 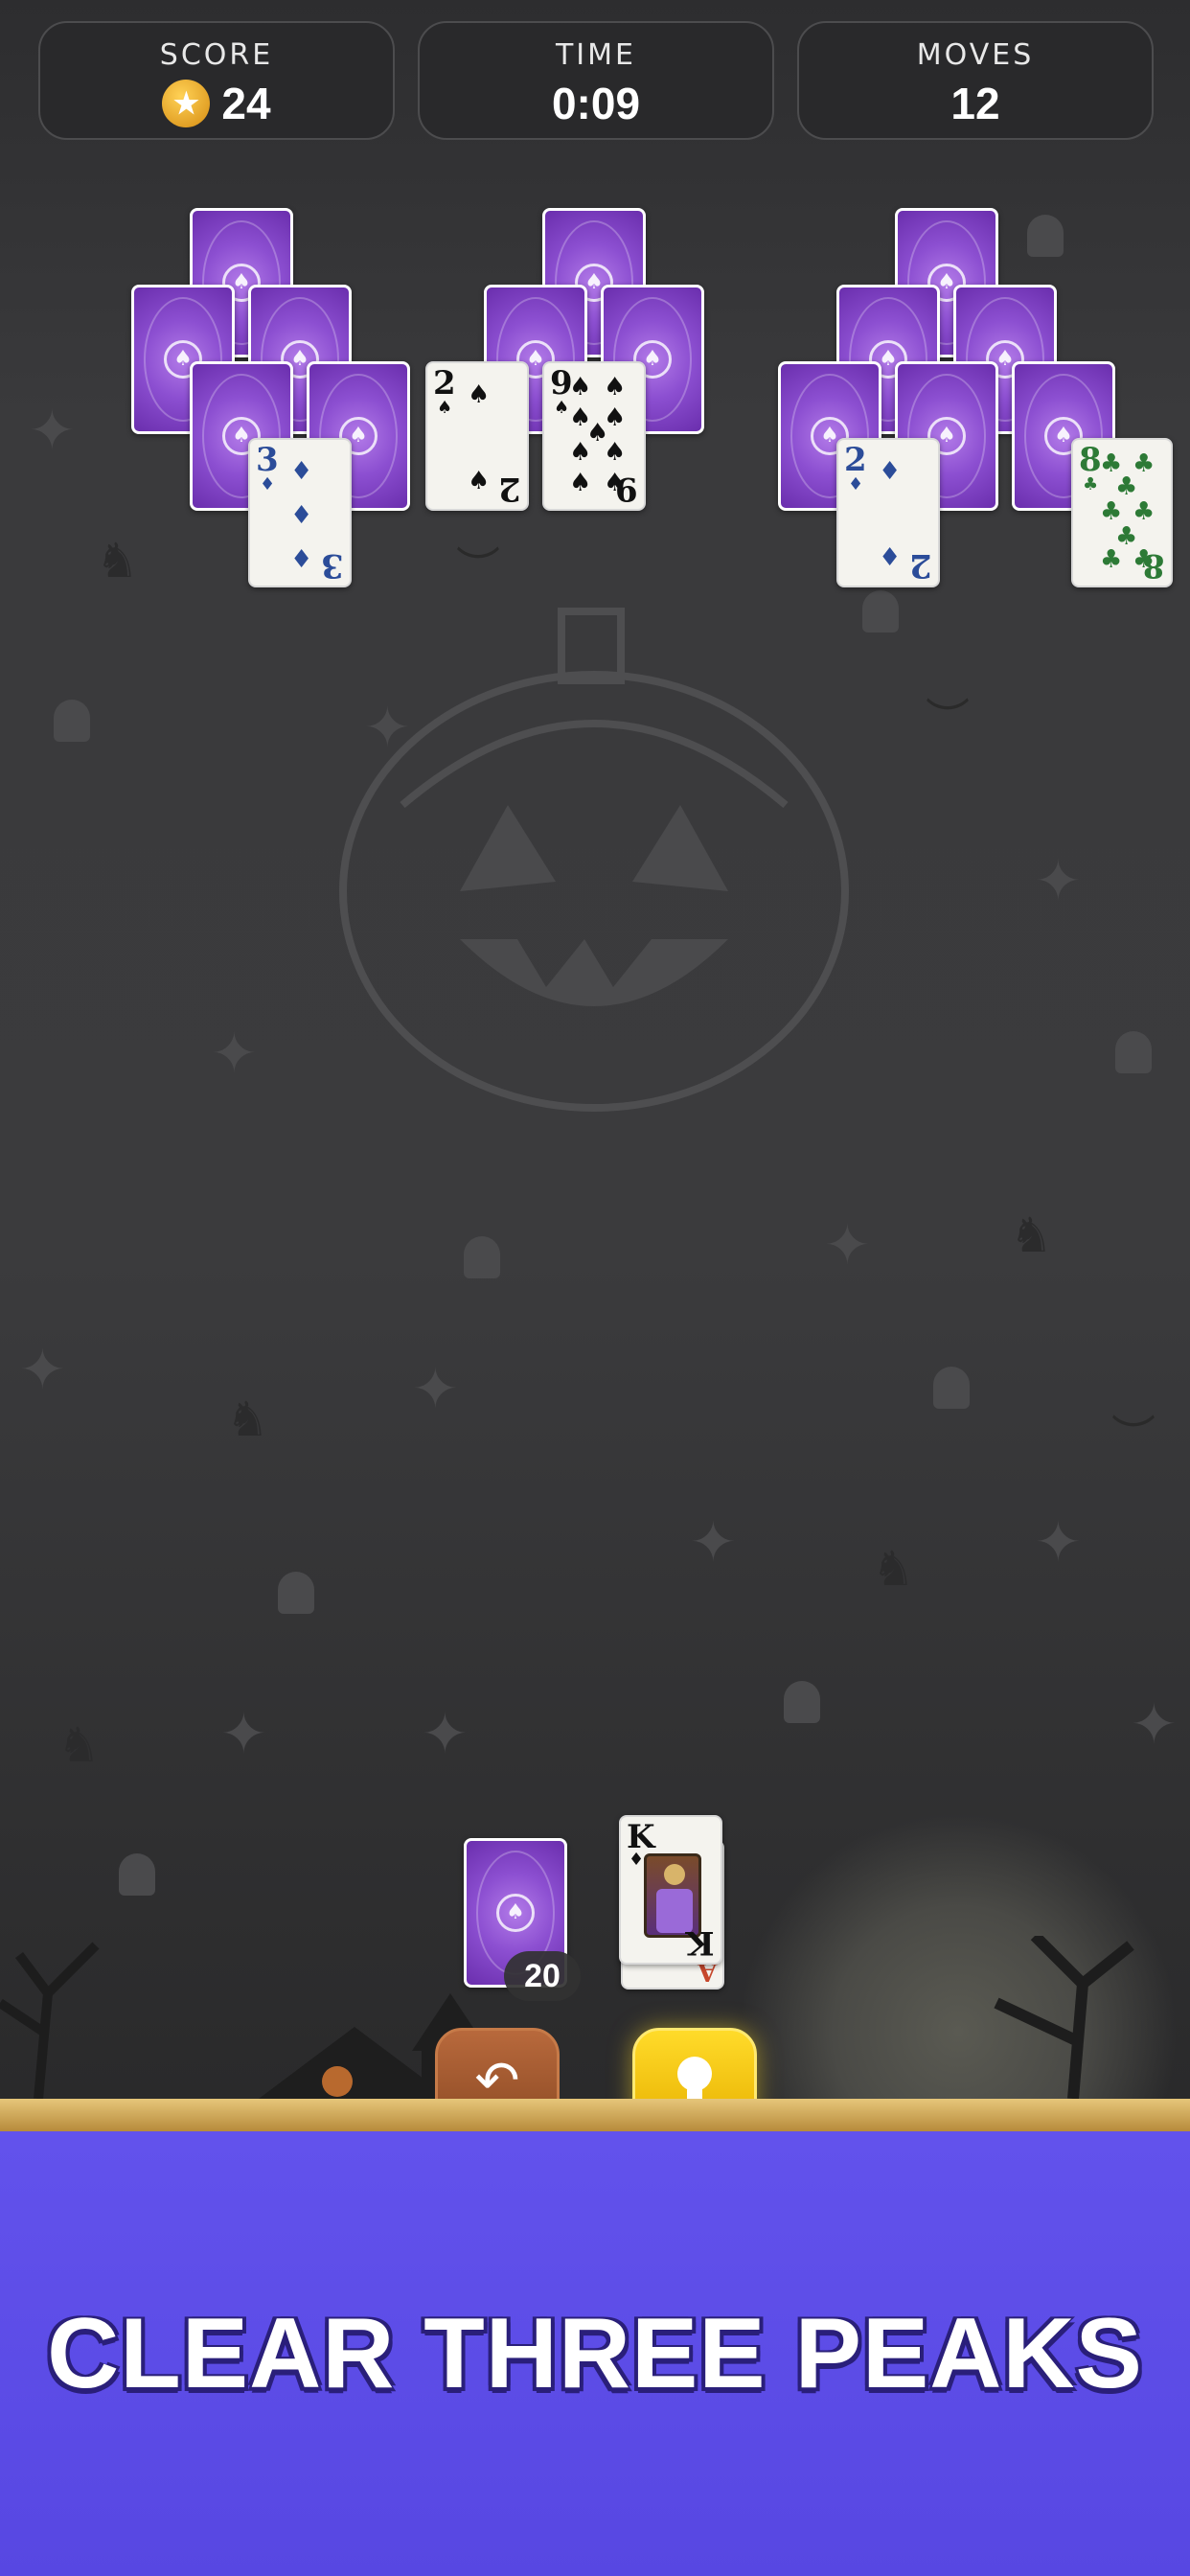 I want to click on card-3-diamonds: 3 ♦ ♦ ♦ ♦ 3, so click(x=300, y=512).